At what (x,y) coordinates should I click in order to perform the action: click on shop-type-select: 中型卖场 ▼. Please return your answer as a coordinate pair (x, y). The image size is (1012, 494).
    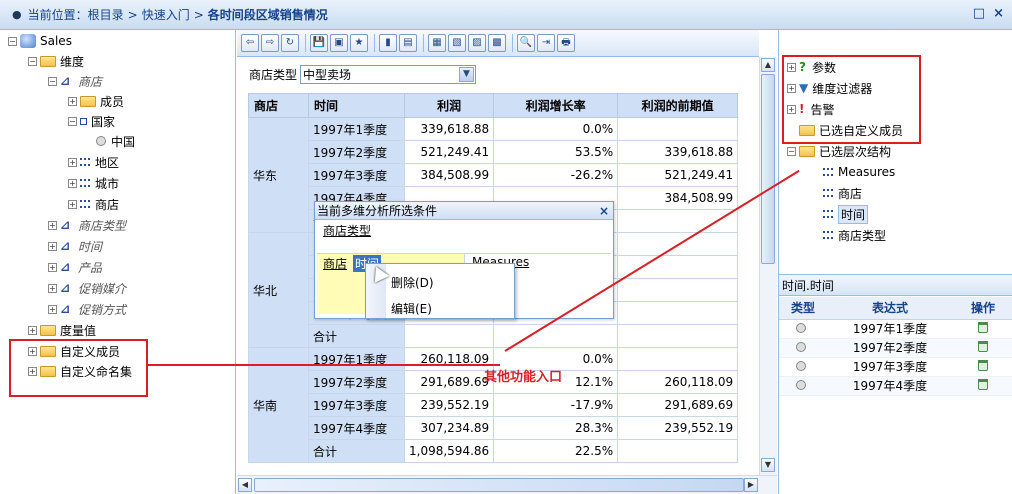
    Looking at the image, I should click on (388, 74).